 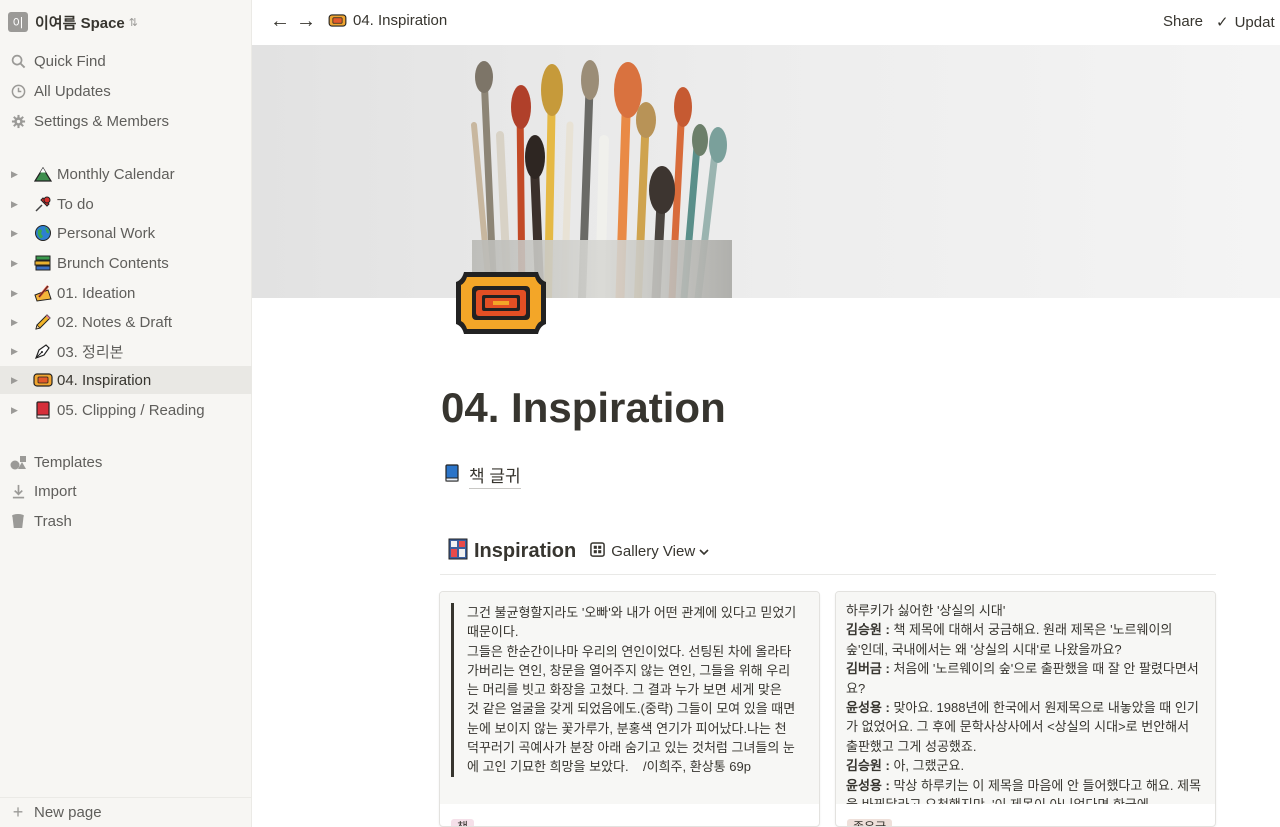 I want to click on chevron-updown-icon: ⇅, so click(x=133, y=22).